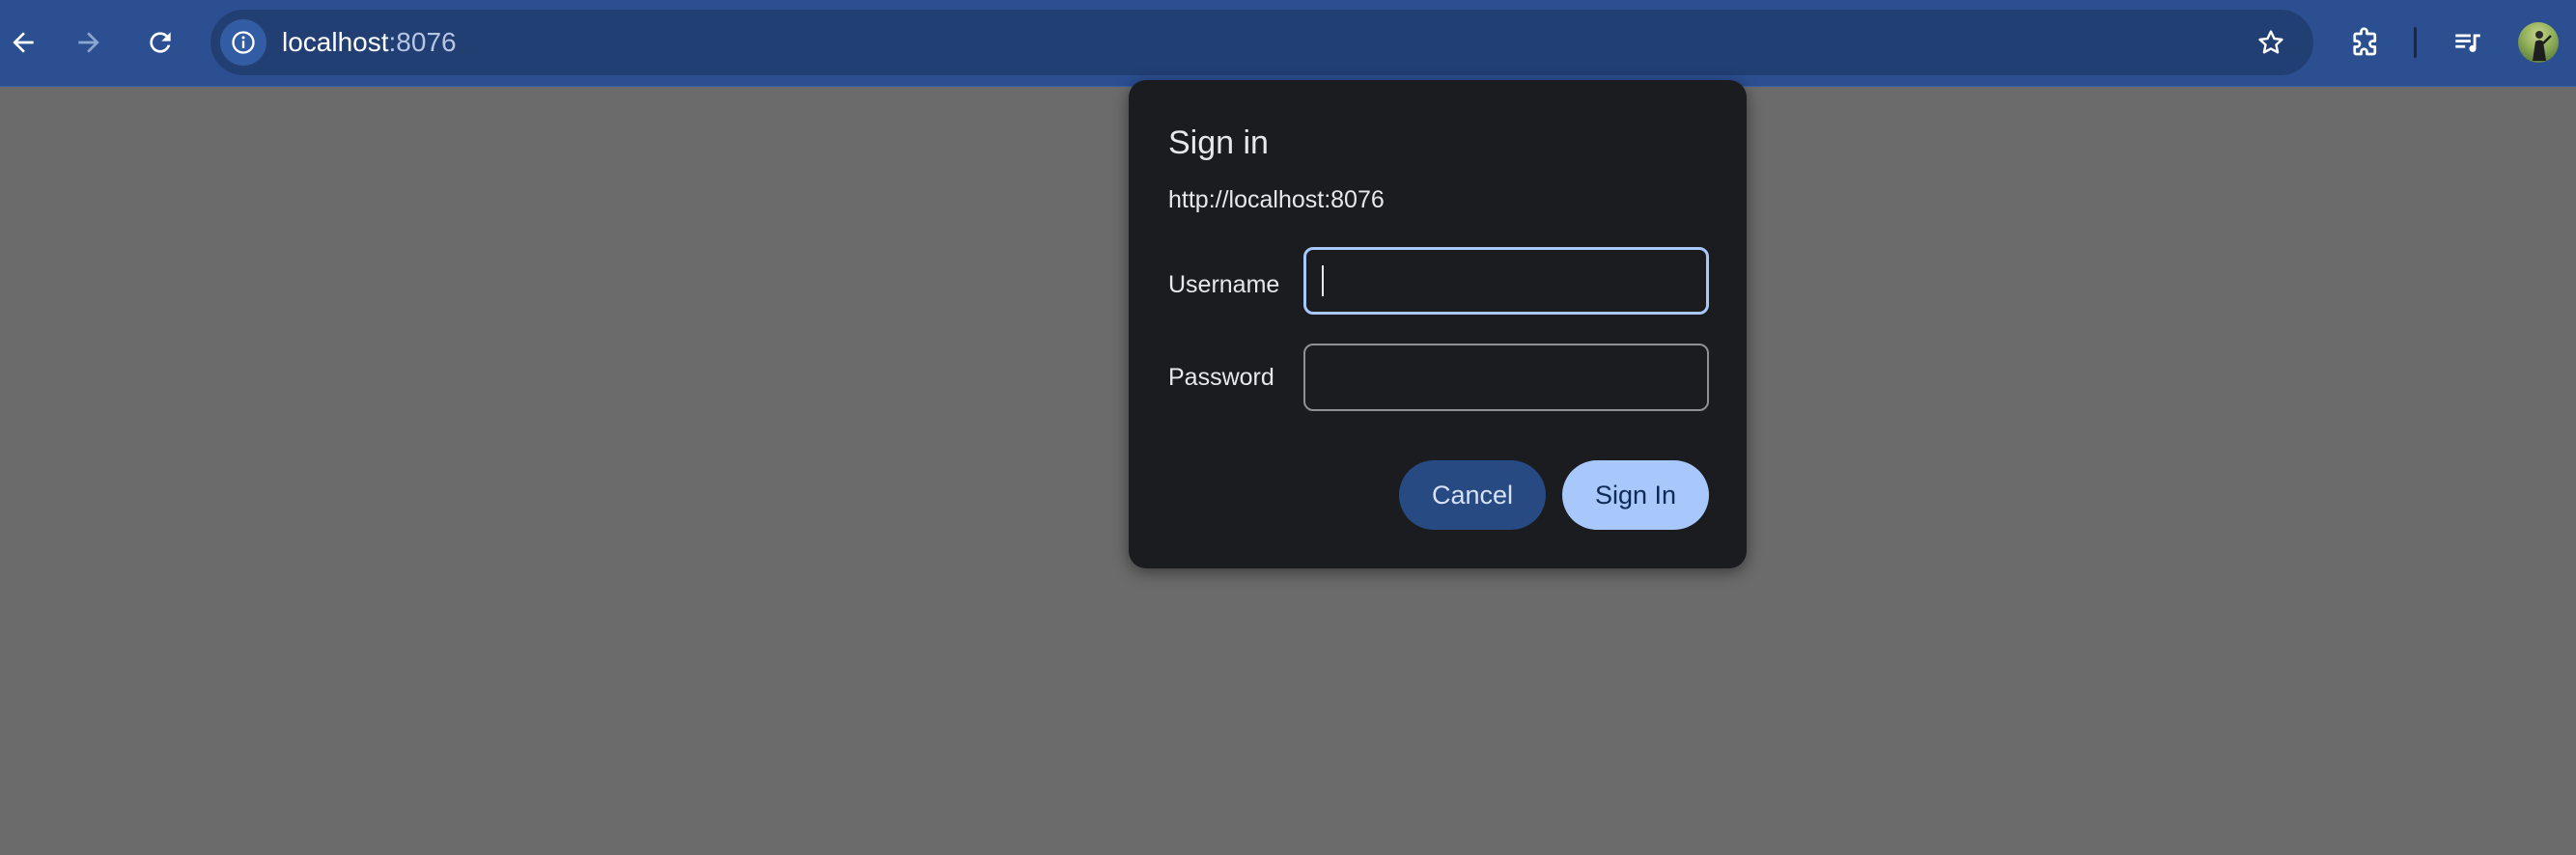 The width and height of the screenshot is (2576, 855). I want to click on arrow-left-icon, so click(24, 42).